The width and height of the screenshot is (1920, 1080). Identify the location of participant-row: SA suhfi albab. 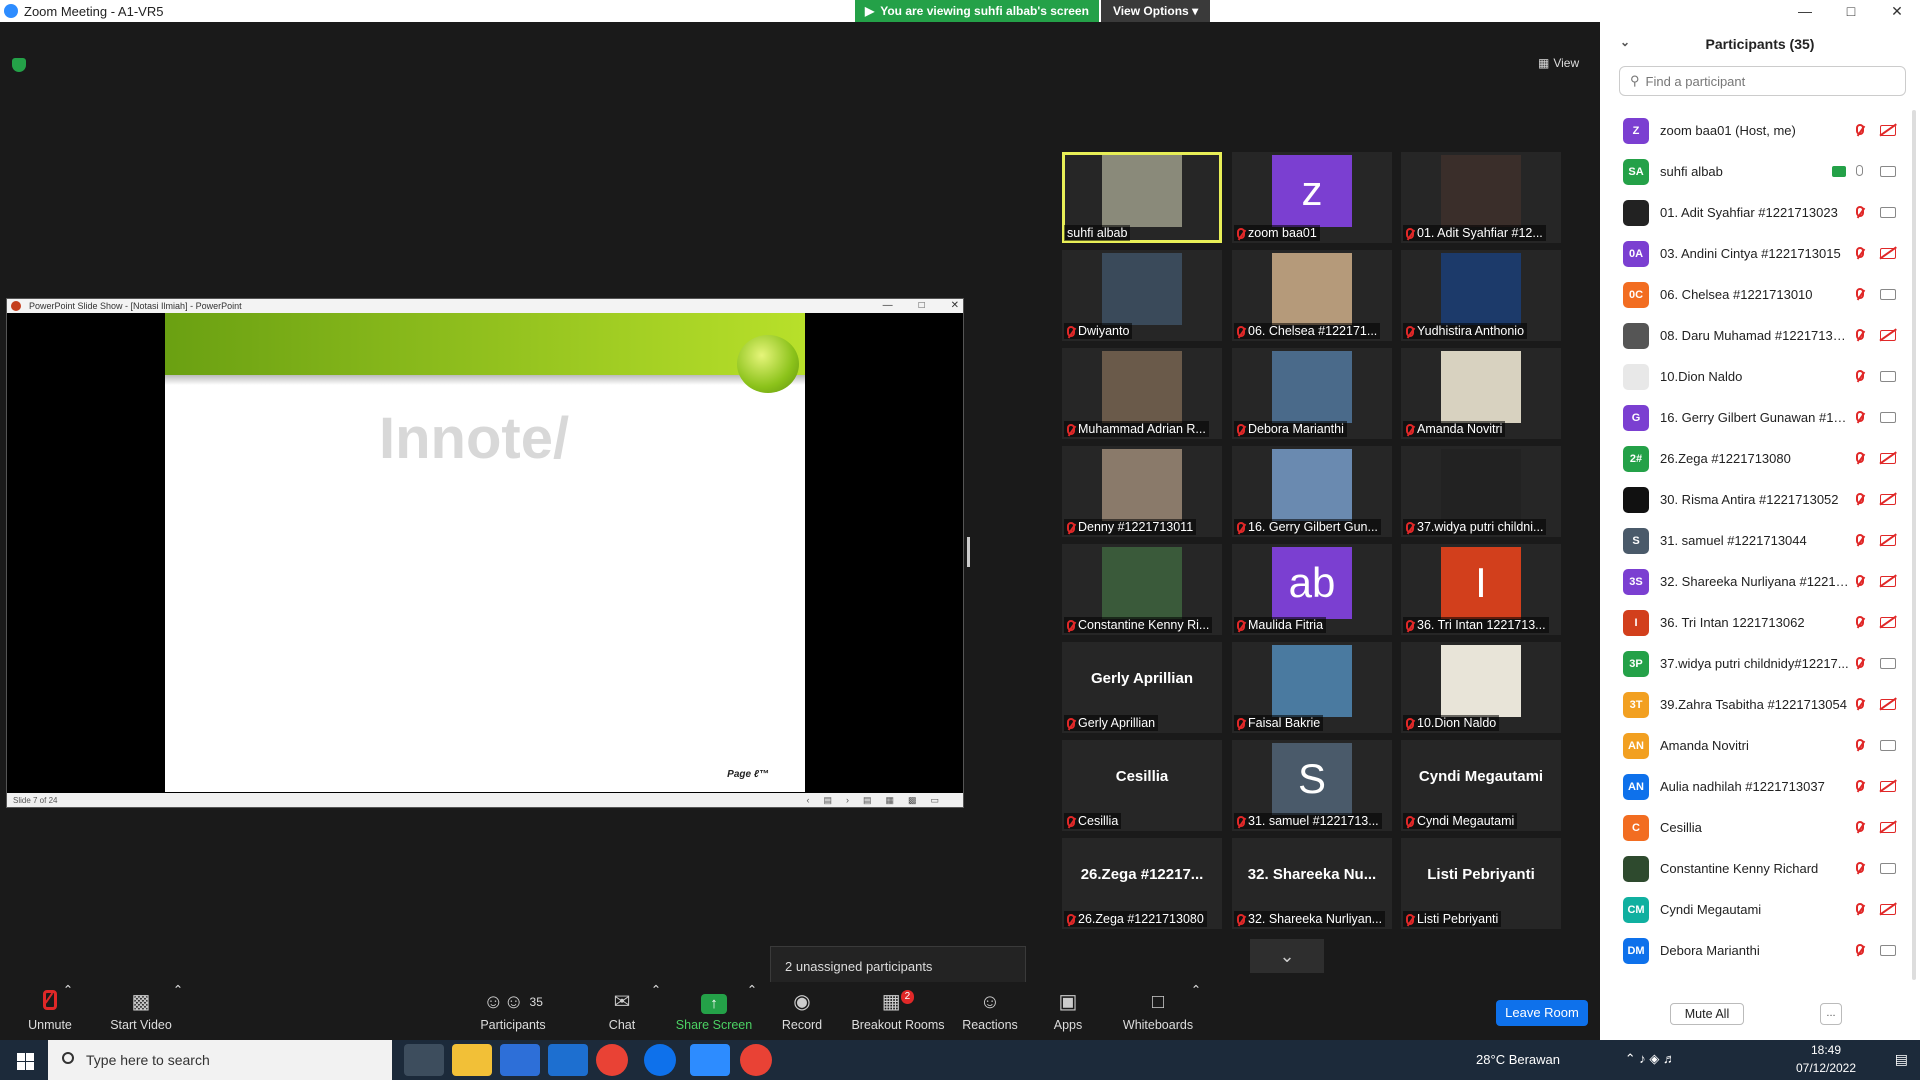
(1756, 171).